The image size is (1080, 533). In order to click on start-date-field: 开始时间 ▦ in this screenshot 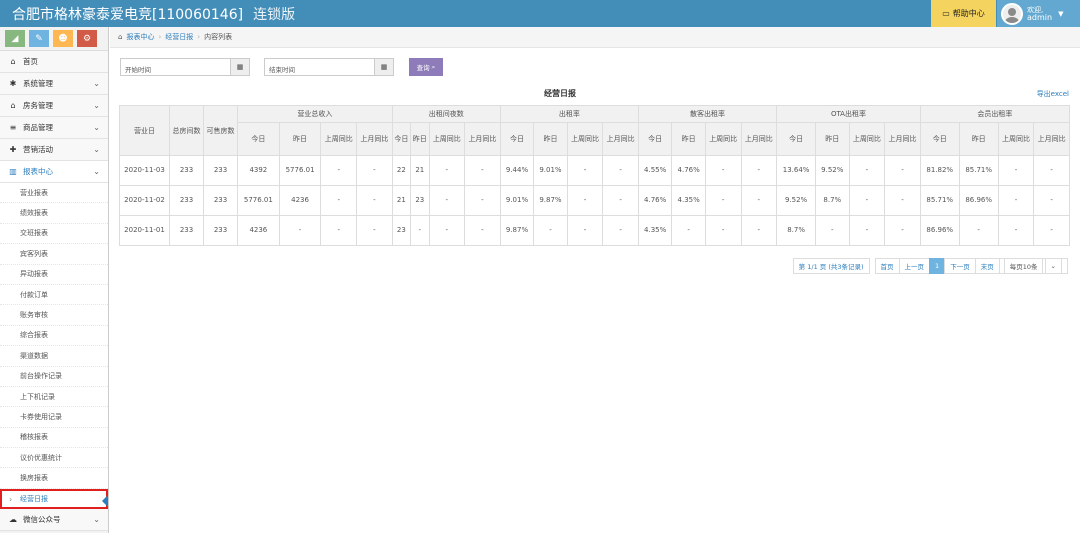, I will do `click(185, 67)`.